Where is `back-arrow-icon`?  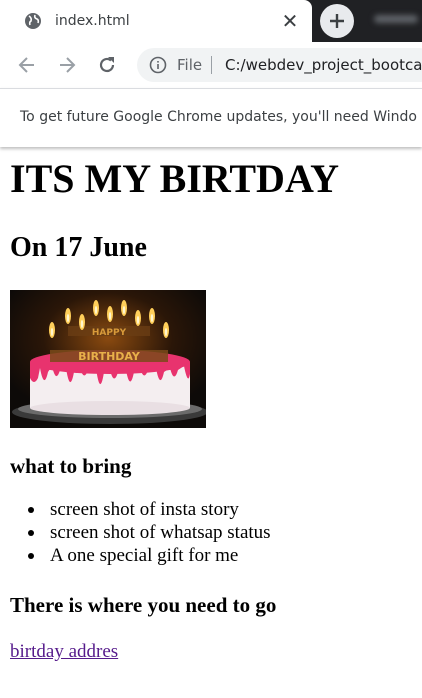 back-arrow-icon is located at coordinates (27, 65).